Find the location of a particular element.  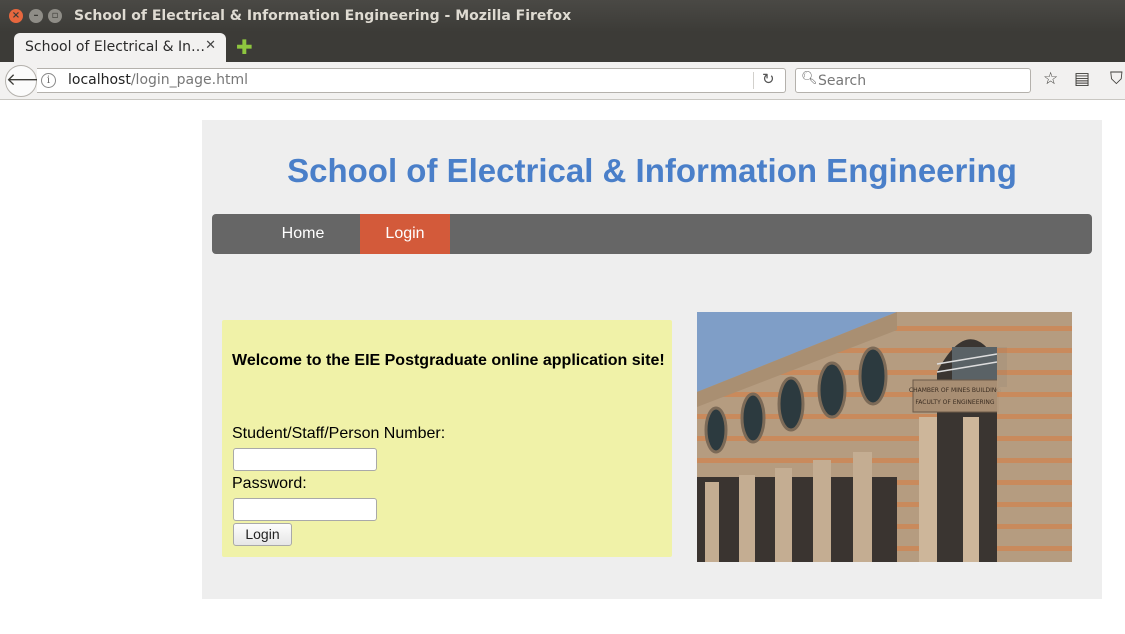

url-text: localhost/login_page.html is located at coordinates (158, 80).